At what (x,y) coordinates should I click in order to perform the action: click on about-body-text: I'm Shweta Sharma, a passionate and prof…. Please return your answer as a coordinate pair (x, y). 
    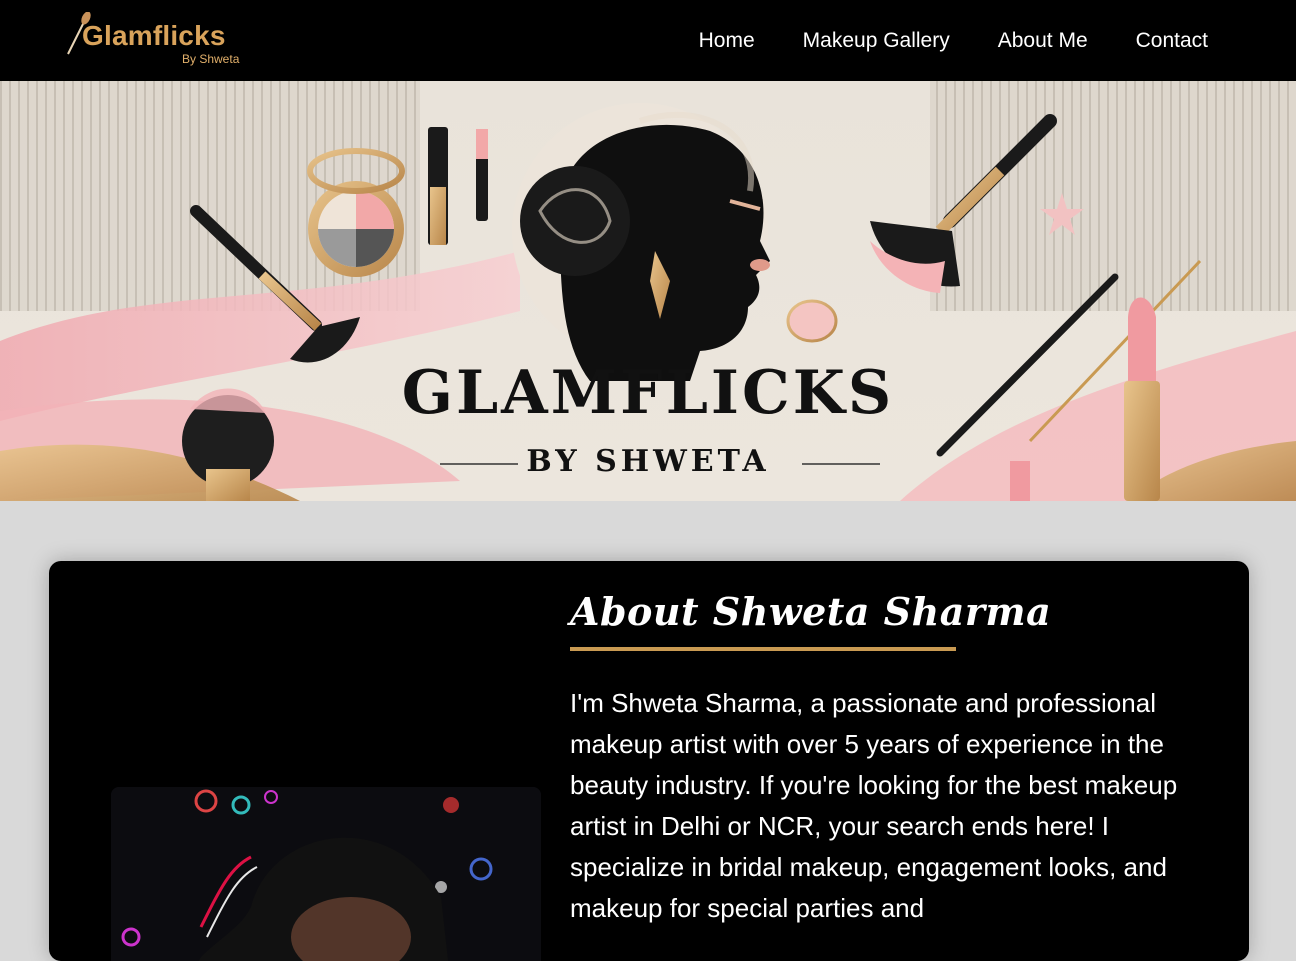
    Looking at the image, I should click on (874, 805).